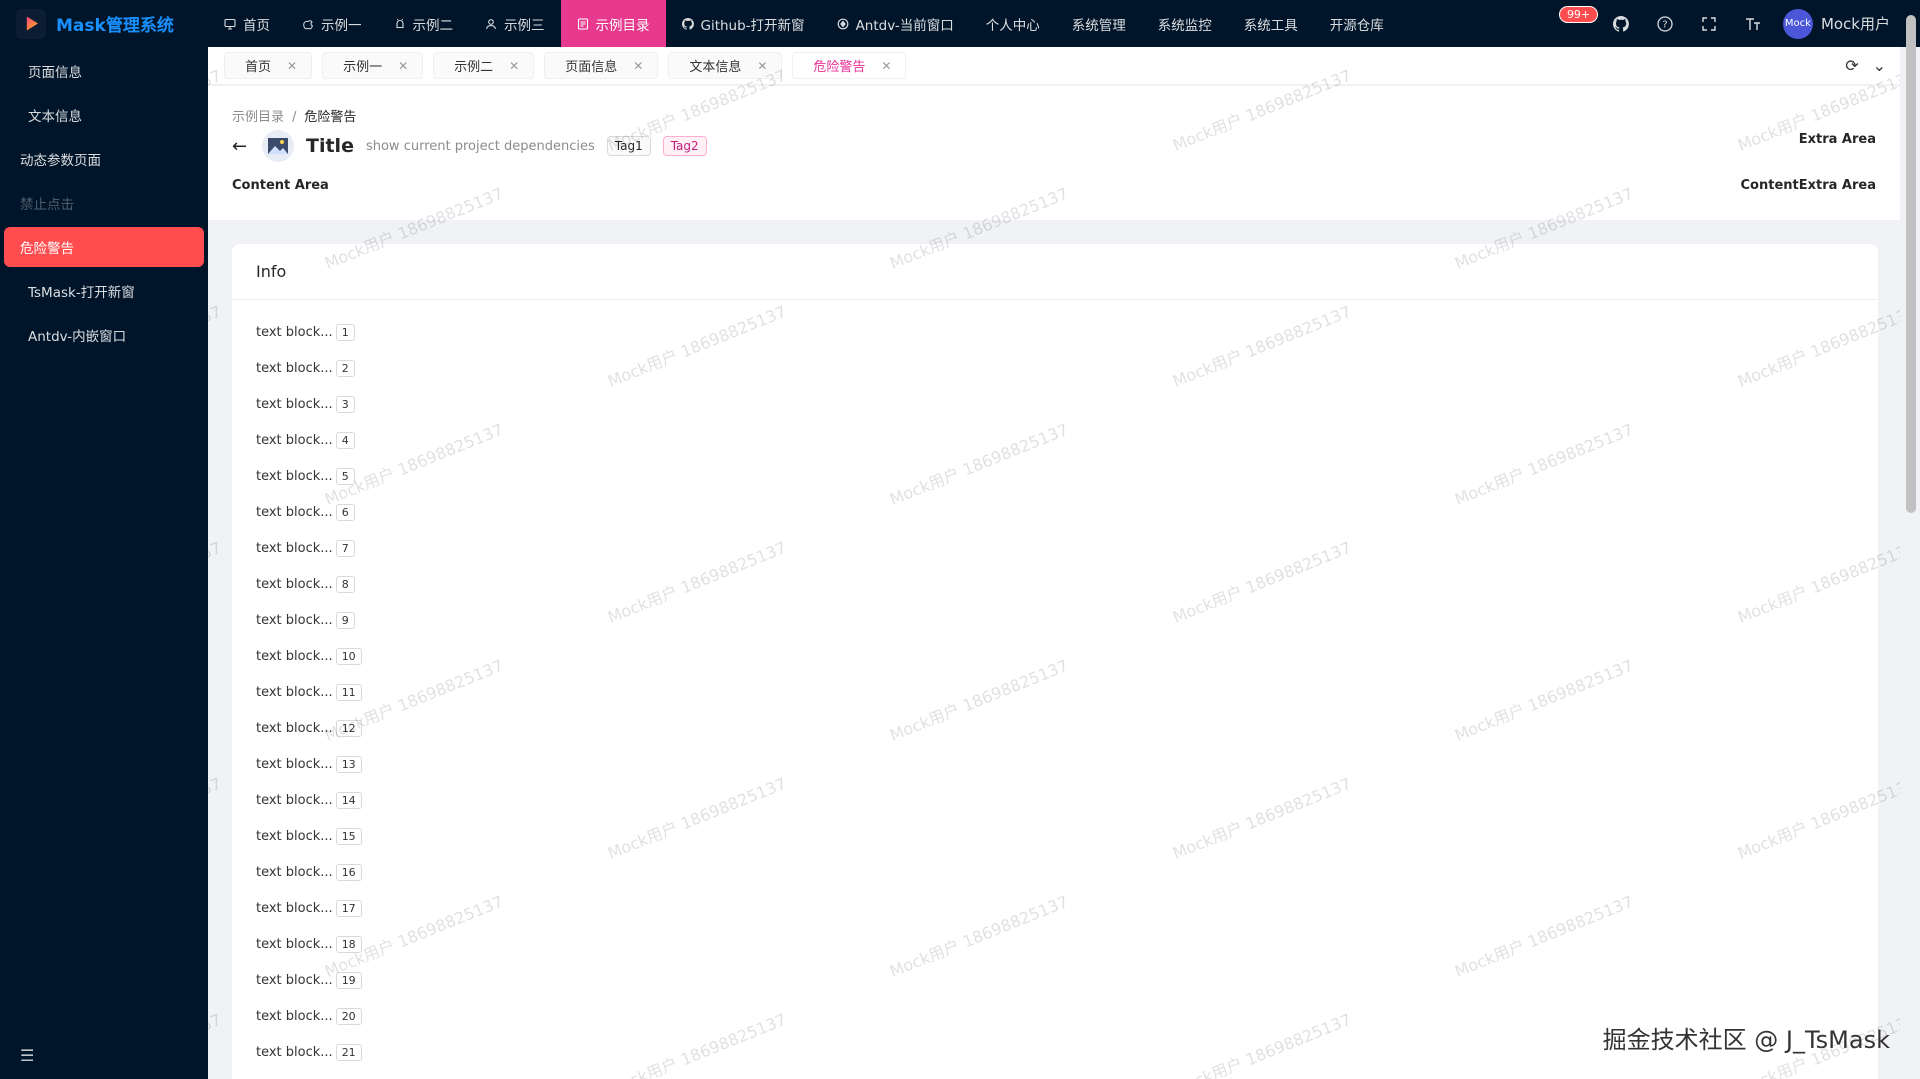 The width and height of the screenshot is (1920, 1079). Describe the element at coordinates (348, 944) in the screenshot. I see `row-number: 18` at that location.